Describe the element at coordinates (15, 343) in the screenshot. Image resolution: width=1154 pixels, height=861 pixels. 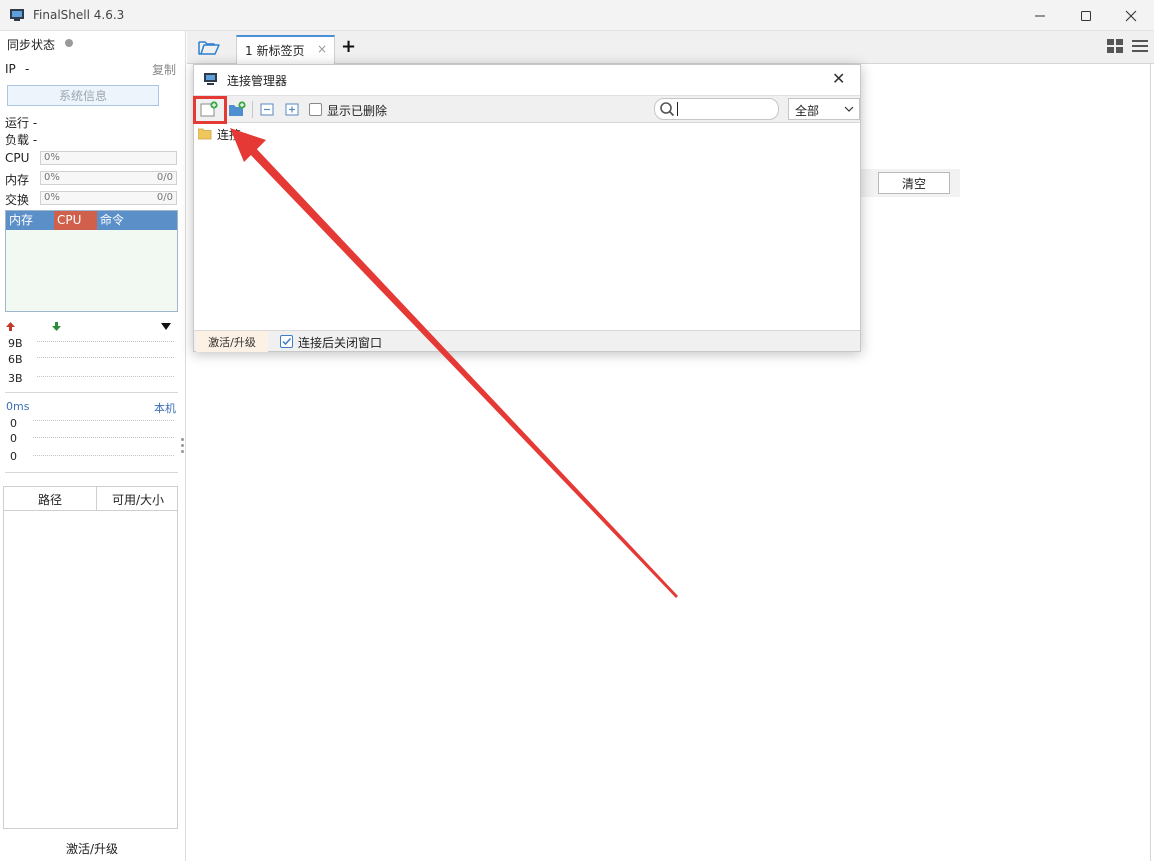
I see `net-scale-9b: 9B` at that location.